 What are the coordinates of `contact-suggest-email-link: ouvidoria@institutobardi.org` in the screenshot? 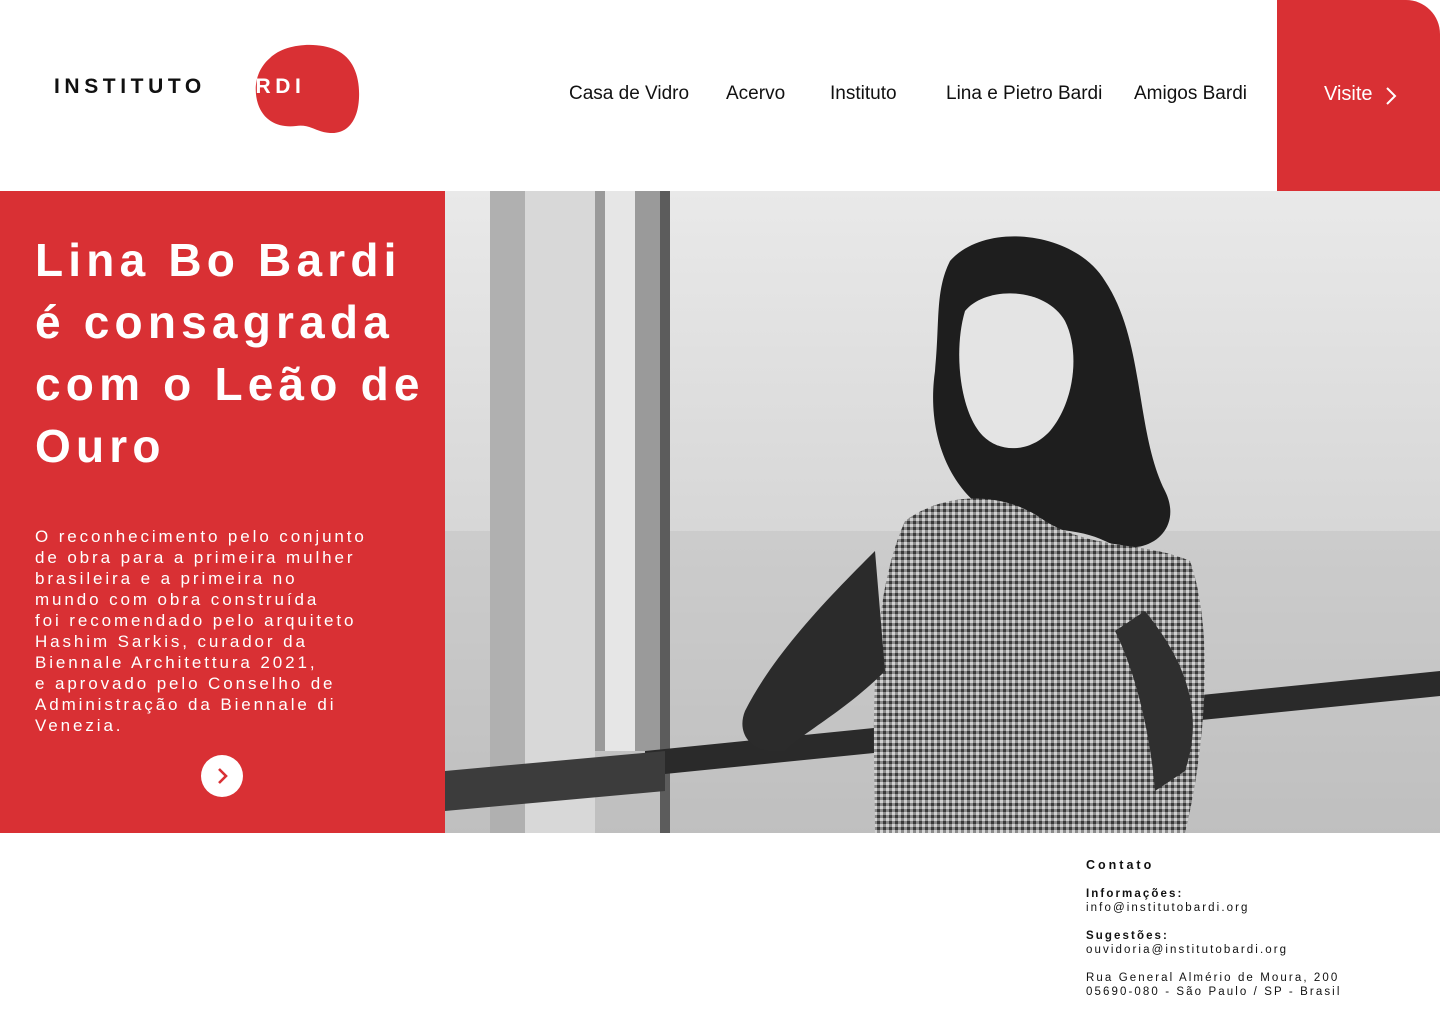 It's located at (1256, 950).